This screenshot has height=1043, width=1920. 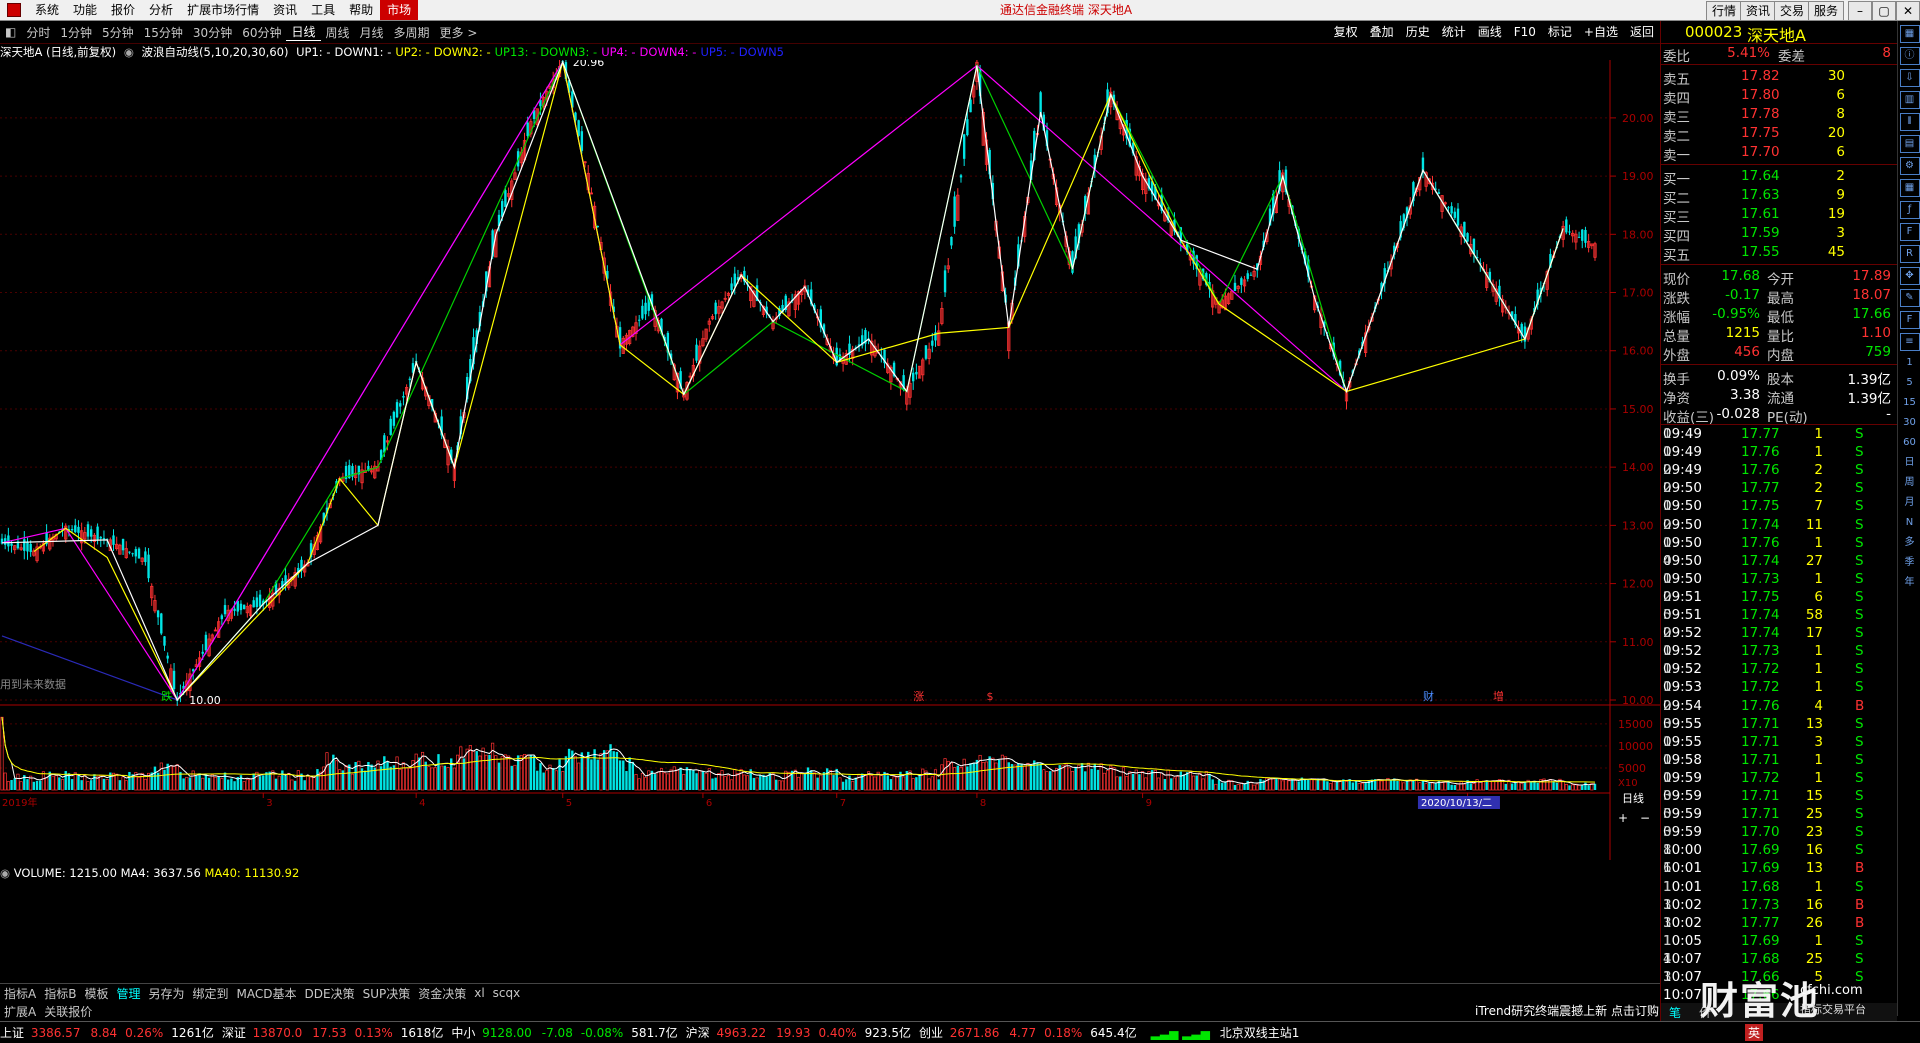 I want to click on top-button-news: 资讯, so click(x=1758, y=11).